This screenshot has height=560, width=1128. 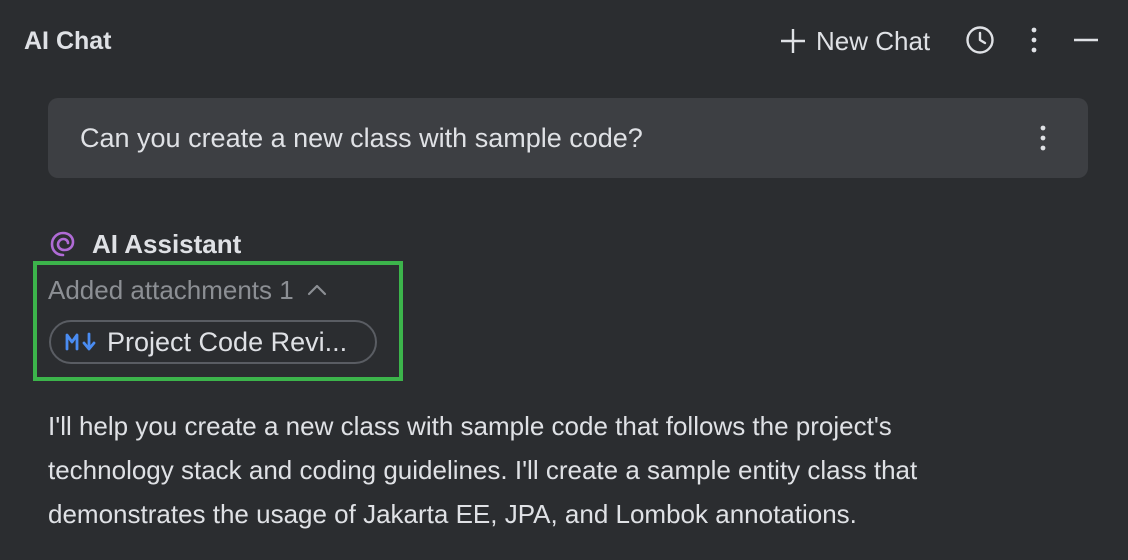 I want to click on history-icon, so click(x=980, y=40).